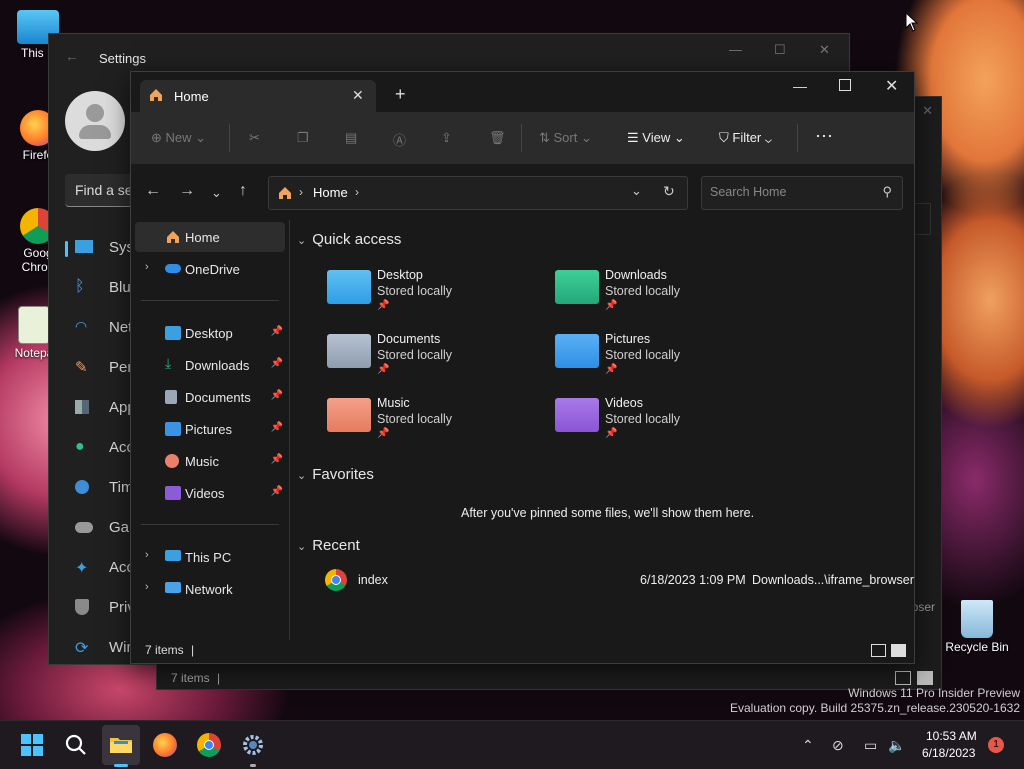 This screenshot has height=769, width=1024. I want to click on maximize-button: ☐, so click(780, 50).